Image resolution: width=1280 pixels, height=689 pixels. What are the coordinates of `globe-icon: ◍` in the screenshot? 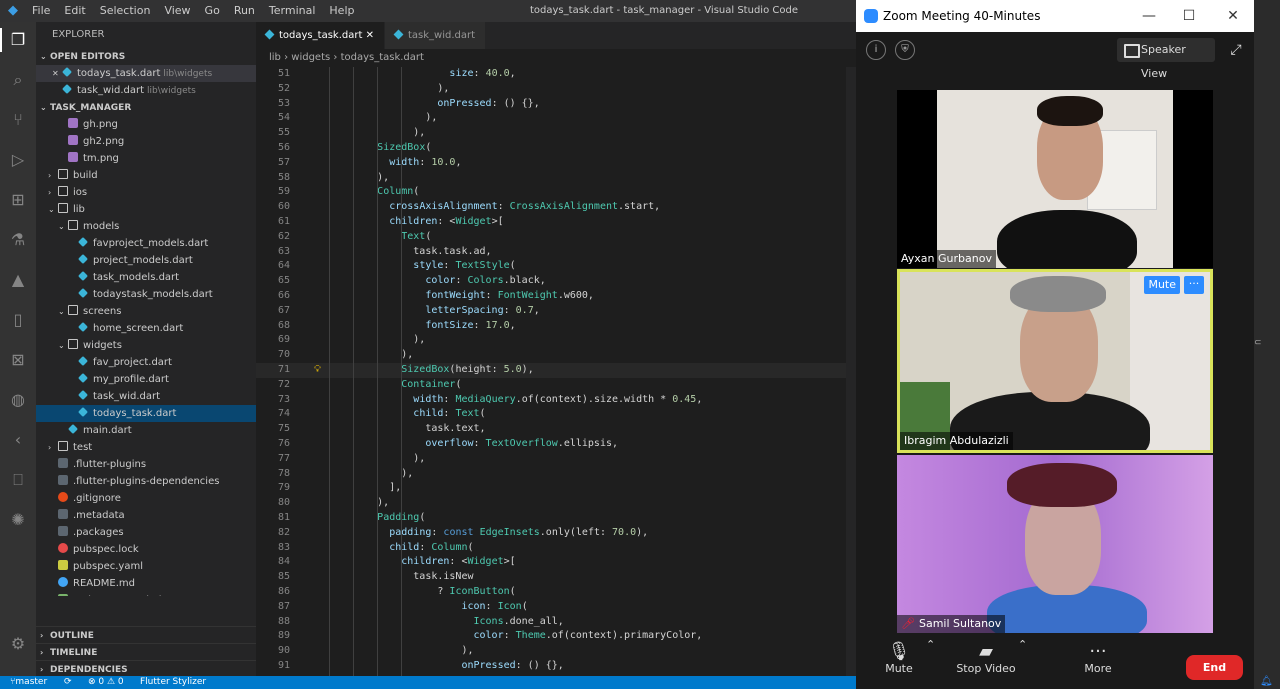 It's located at (18, 400).